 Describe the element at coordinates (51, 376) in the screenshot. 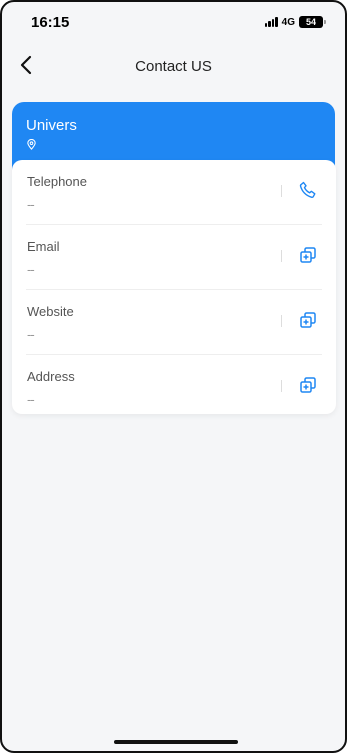

I see `address-label: Address` at that location.